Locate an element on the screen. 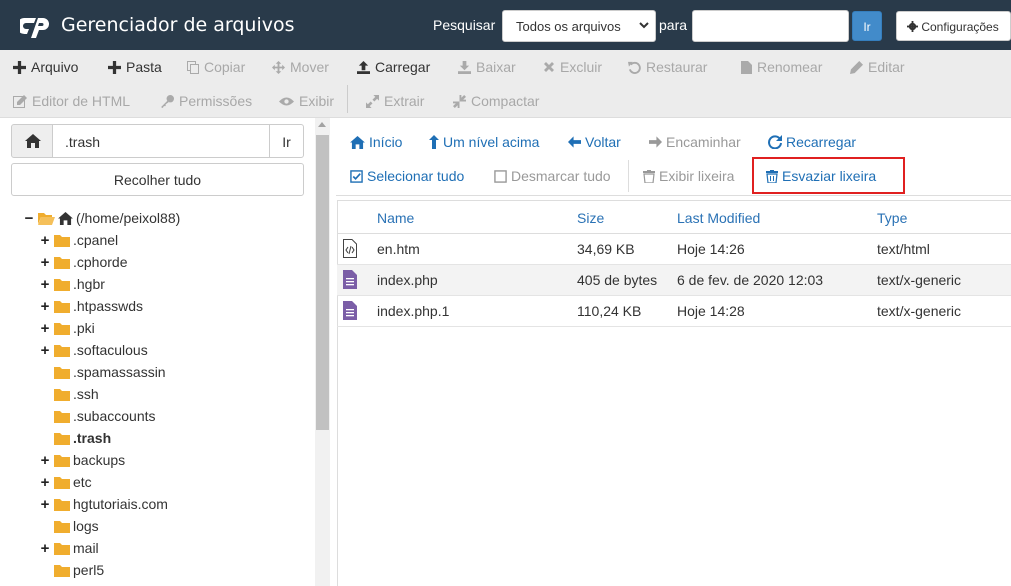 The image size is (1011, 586). search-scope-select: Todos os arquivos is located at coordinates (579, 26).